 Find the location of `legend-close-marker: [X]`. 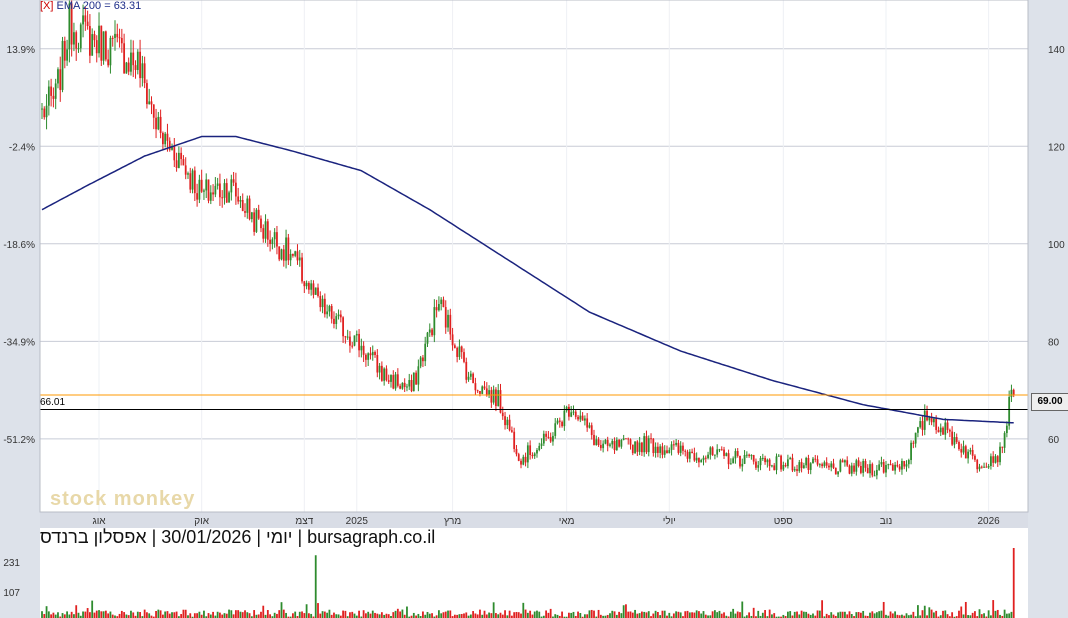

legend-close-marker: [X] is located at coordinates (46, 6).